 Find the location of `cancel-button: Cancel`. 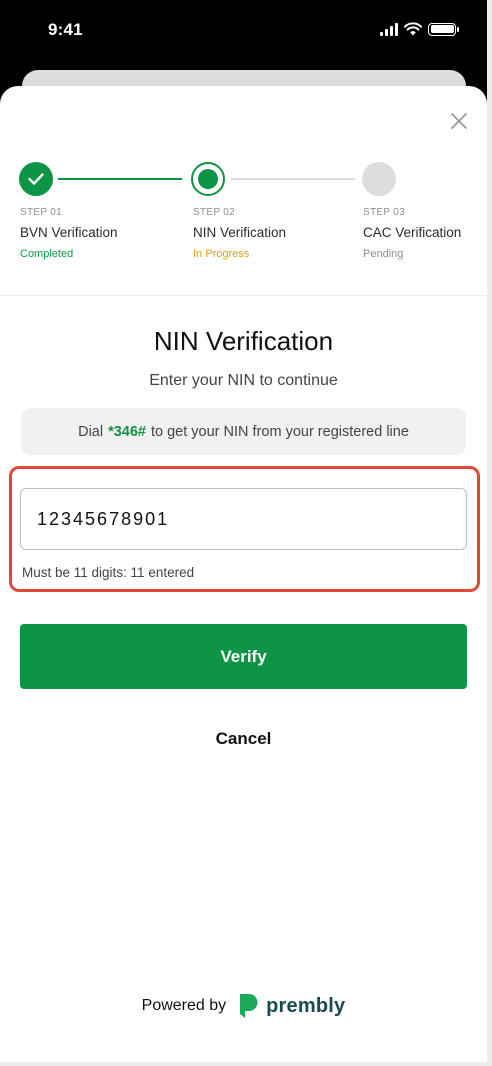

cancel-button: Cancel is located at coordinates (243, 739).